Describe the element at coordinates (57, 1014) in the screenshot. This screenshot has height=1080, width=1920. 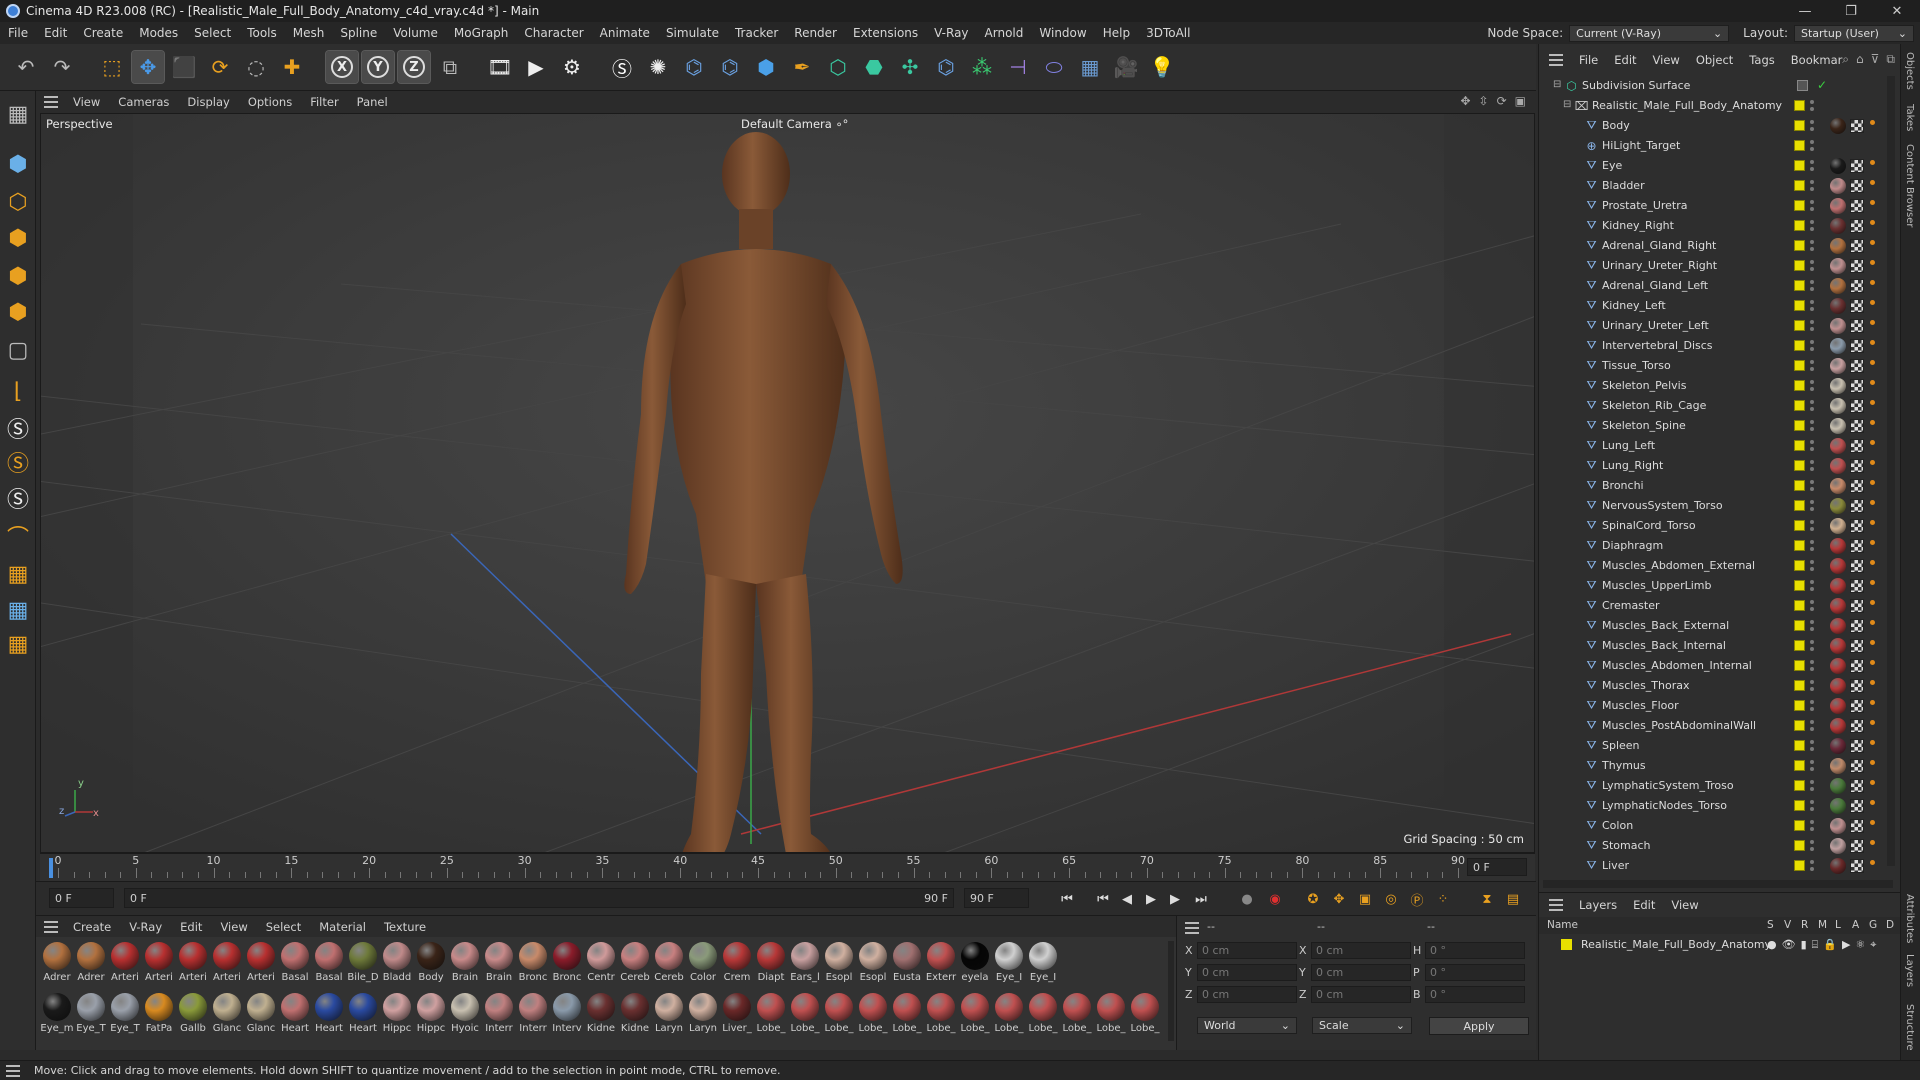
I see `material-swatch: Eye_m` at that location.